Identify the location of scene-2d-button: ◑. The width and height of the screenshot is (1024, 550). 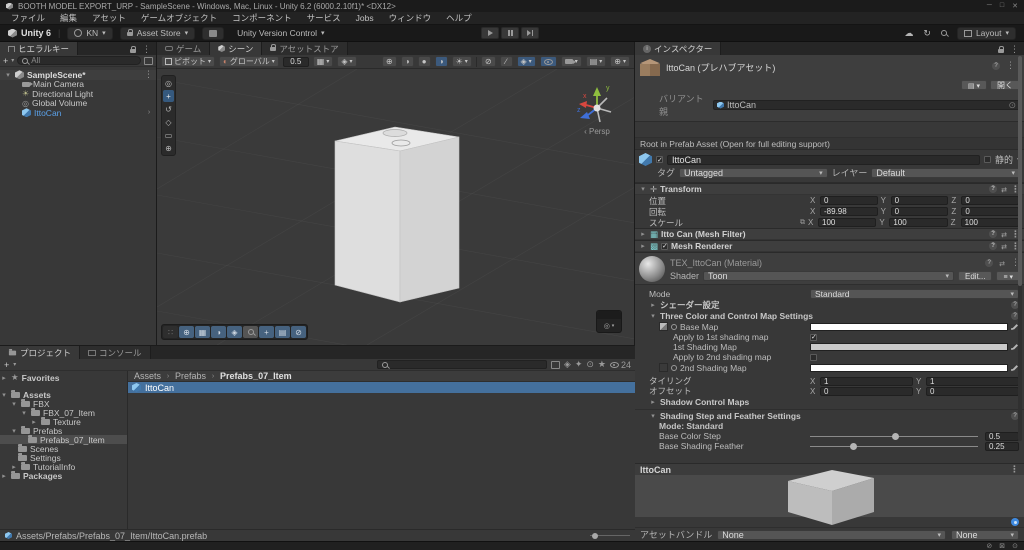
(407, 61).